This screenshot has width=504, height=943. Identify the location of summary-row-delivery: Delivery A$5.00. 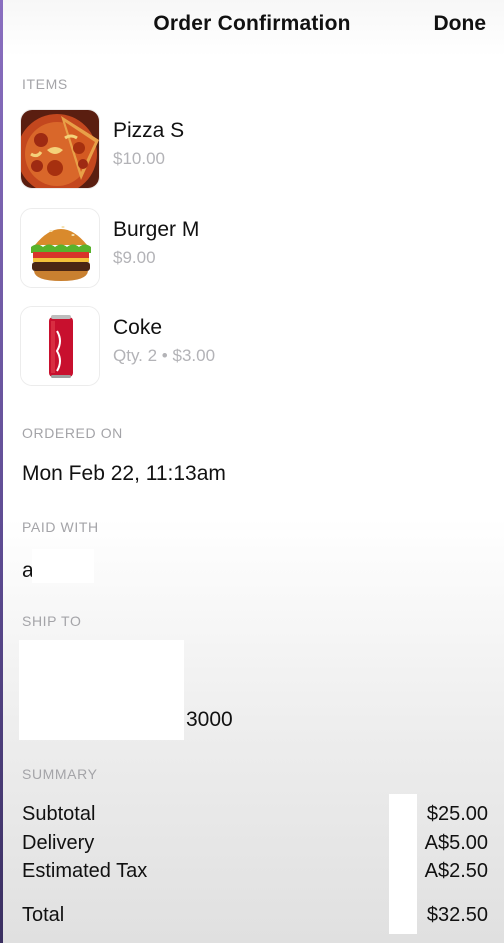
(255, 846).